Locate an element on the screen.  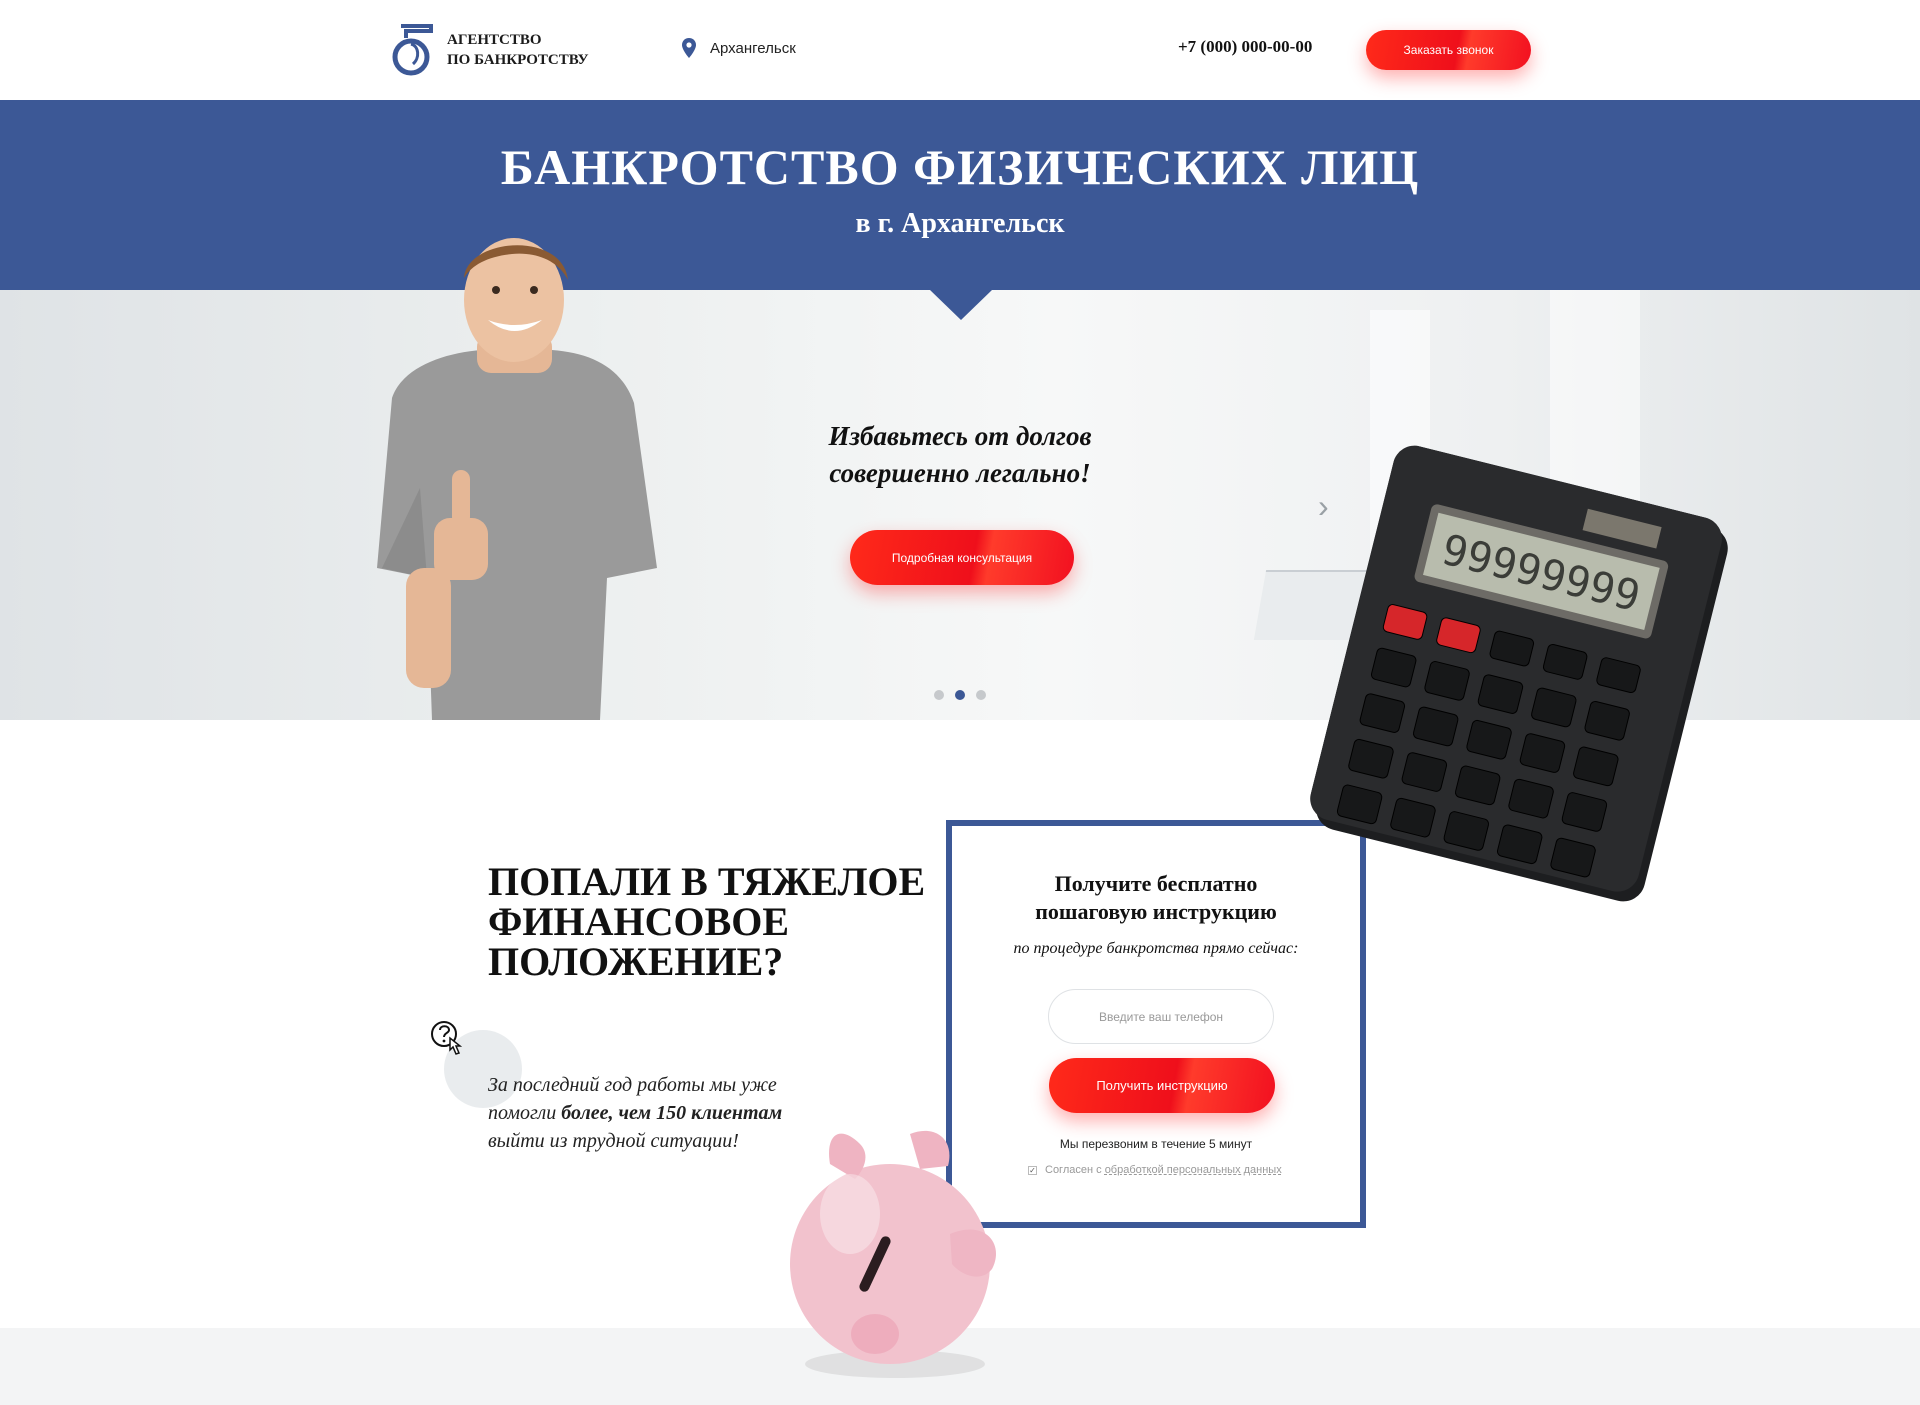
logo-line1: АГЕНТСТВО is located at coordinates (494, 40).